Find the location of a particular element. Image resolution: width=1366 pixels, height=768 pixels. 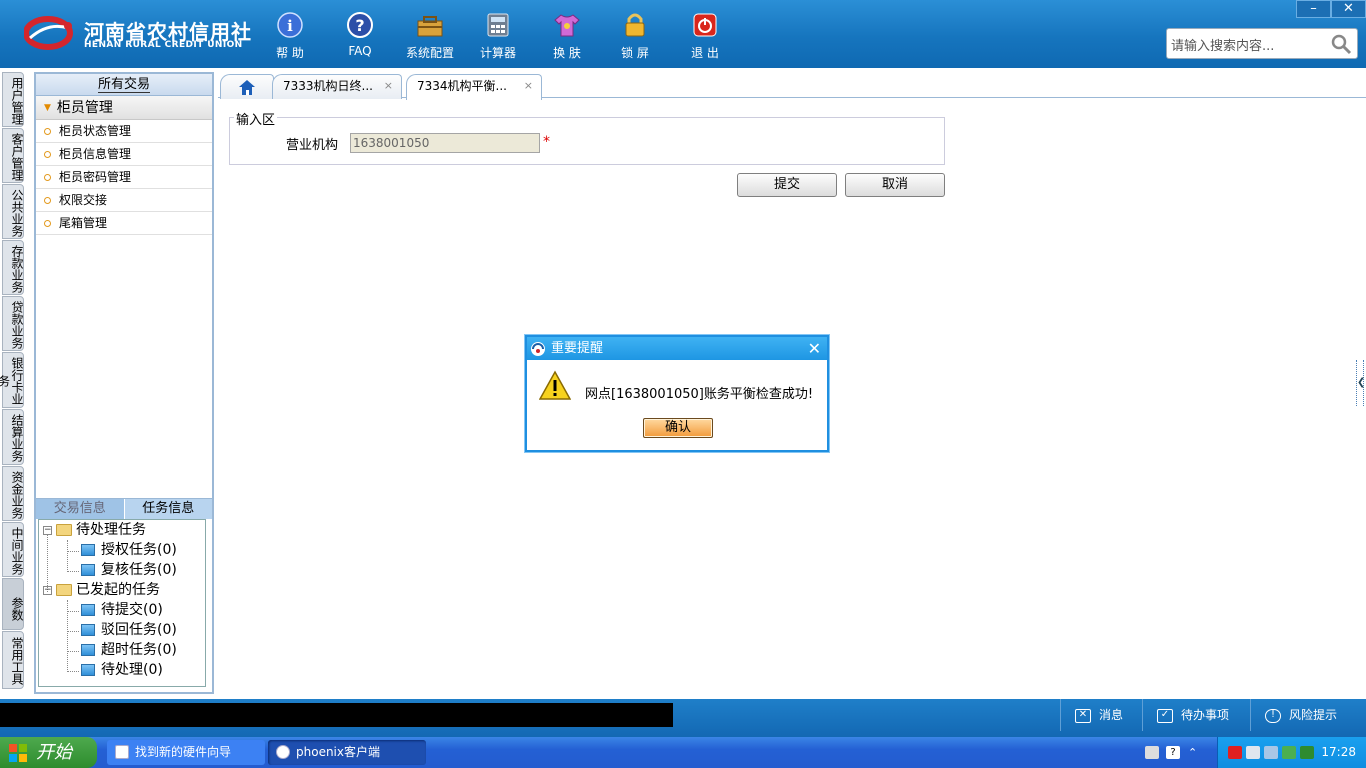

dialog-title: 重要提醒 is located at coordinates (577, 348).